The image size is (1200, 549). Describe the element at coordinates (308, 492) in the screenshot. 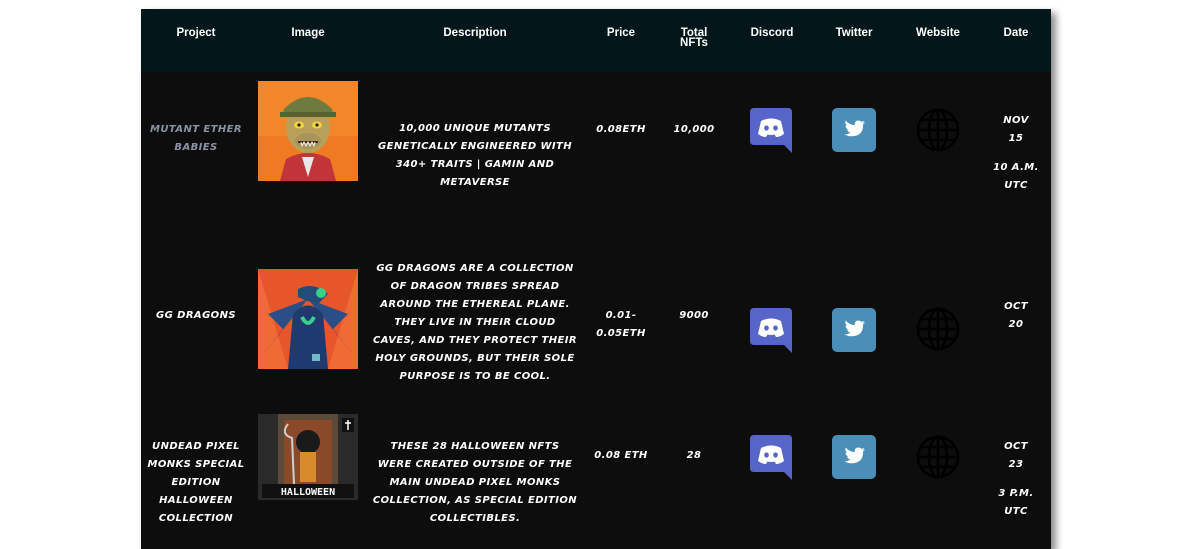

I see `halloween-label: HALLOWEEN` at that location.